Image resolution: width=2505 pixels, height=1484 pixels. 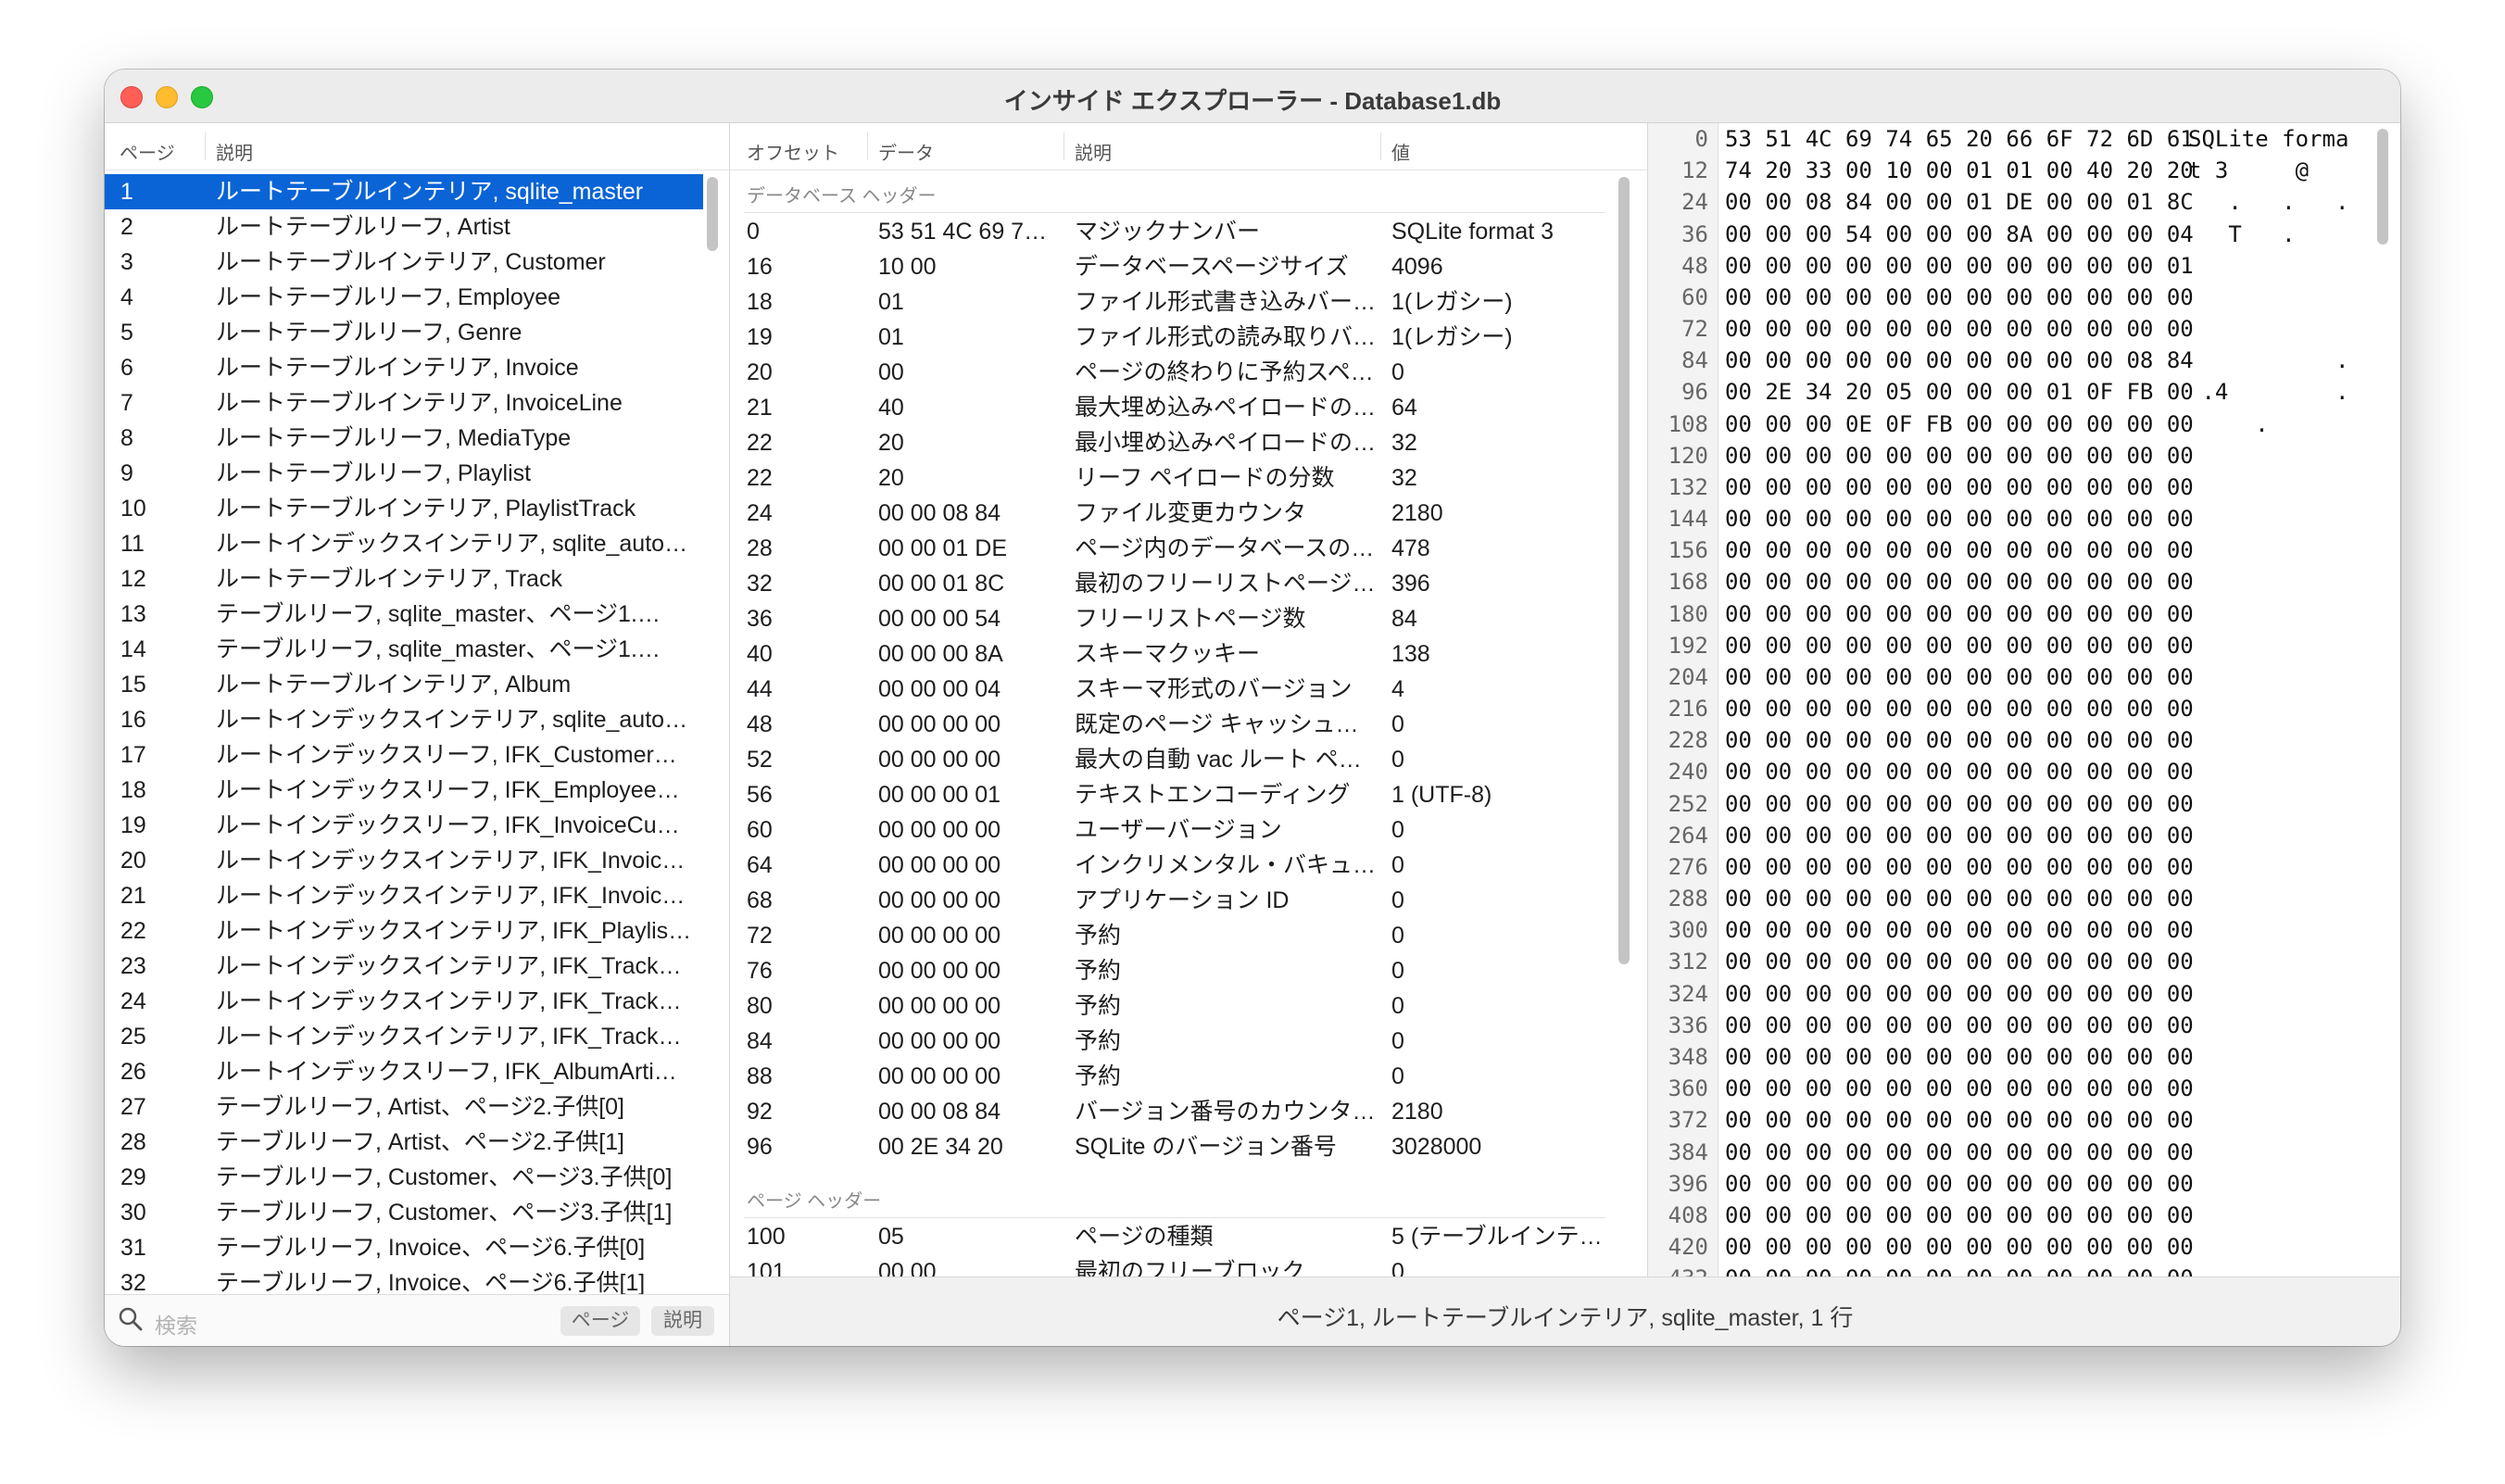 What do you see at coordinates (1173, 865) in the screenshot?
I see `field-row: 64 00 00 00 00 インクリメンタル・バキュ… 0` at bounding box center [1173, 865].